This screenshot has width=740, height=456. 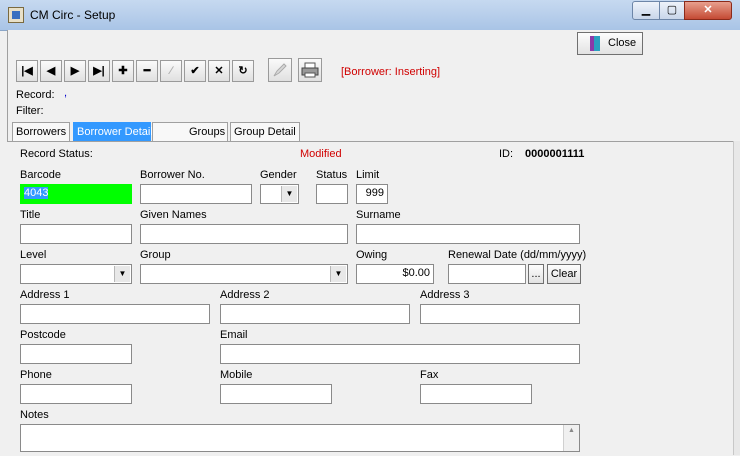 I want to click on address3-input, so click(x=500, y=314).